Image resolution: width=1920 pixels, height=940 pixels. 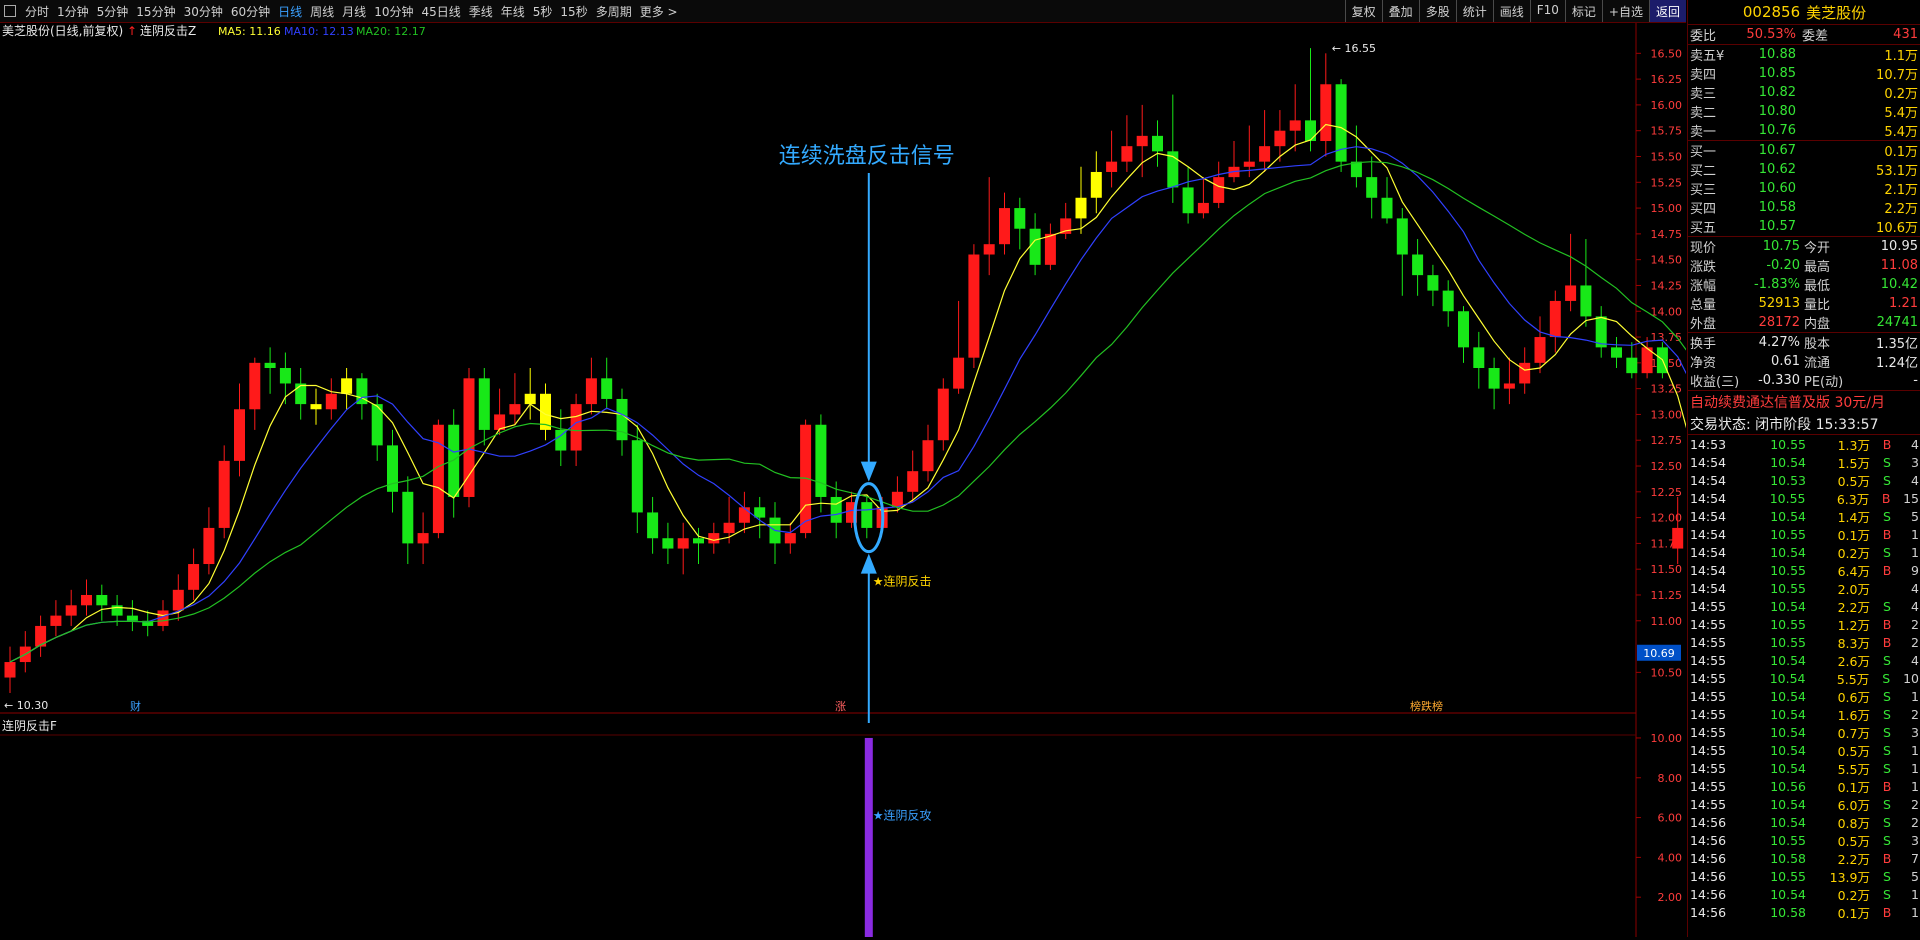 I want to click on toolbar-button: 标记, so click(x=1583, y=11).